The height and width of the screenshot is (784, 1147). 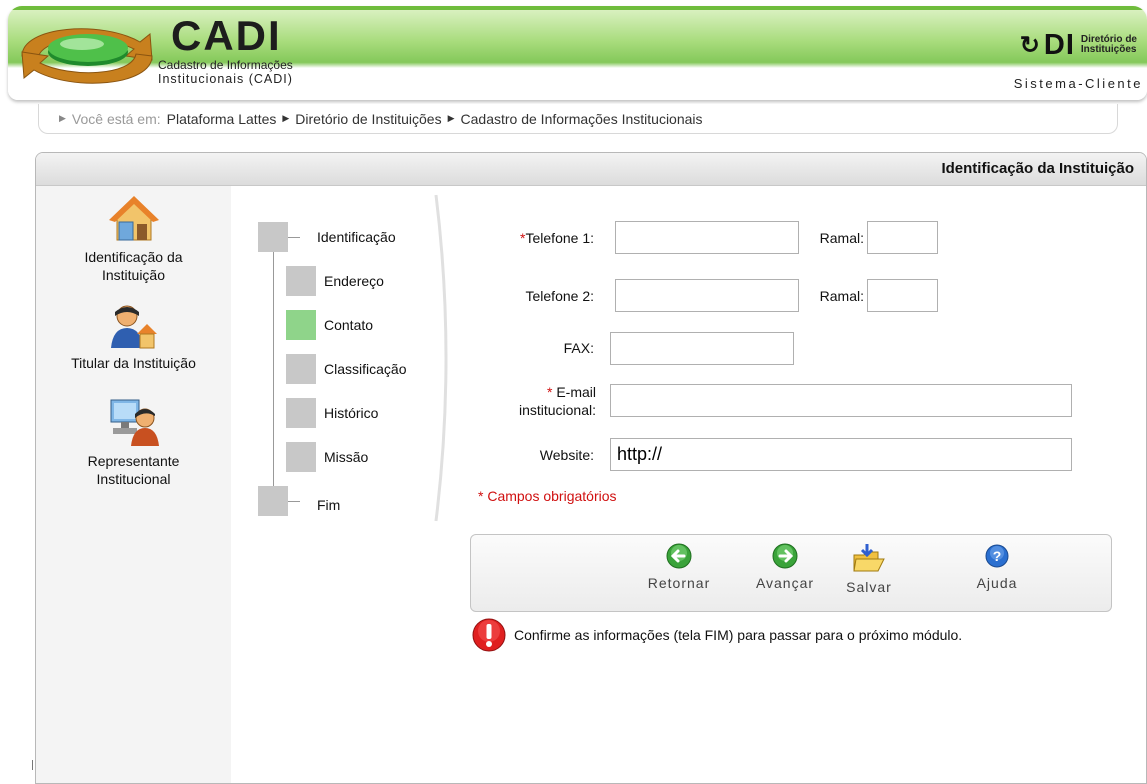 What do you see at coordinates (785, 556) in the screenshot?
I see `arrow-right-icon` at bounding box center [785, 556].